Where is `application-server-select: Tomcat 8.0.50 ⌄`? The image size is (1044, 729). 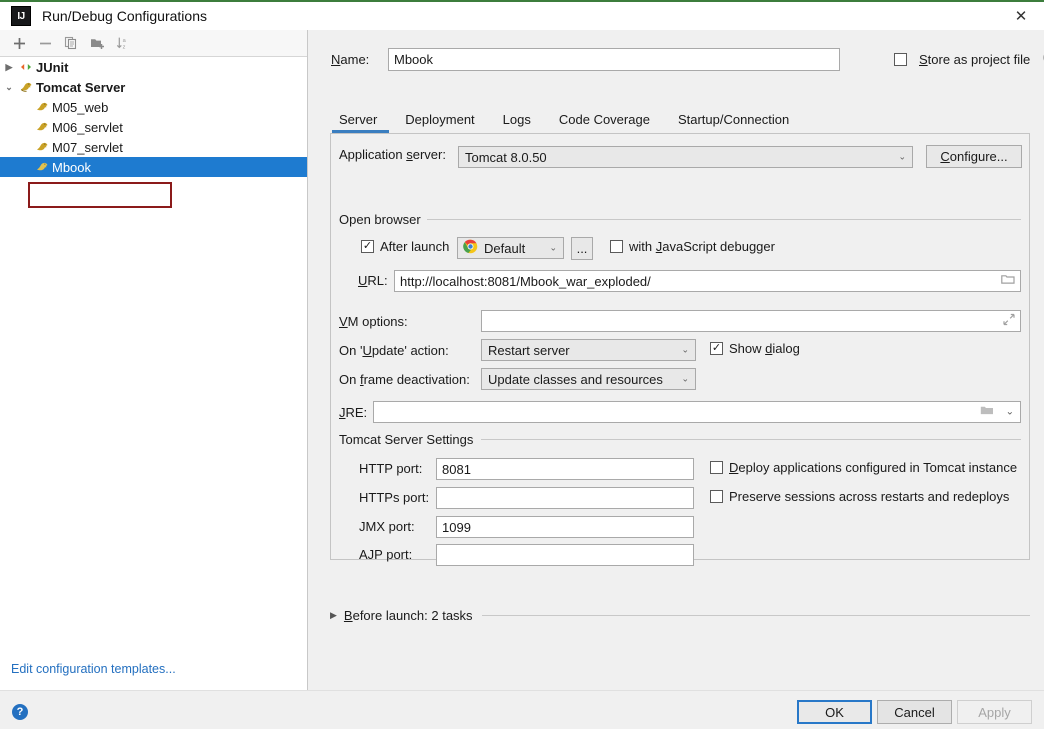
application-server-select: Tomcat 8.0.50 ⌄ is located at coordinates (685, 157).